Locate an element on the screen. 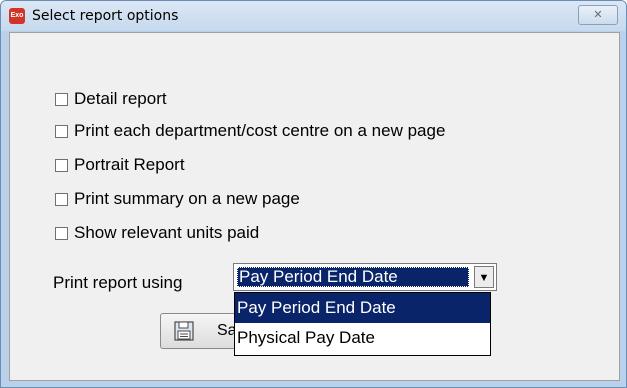  checkbox-row-portrait-report: Portrait Report is located at coordinates (120, 165).